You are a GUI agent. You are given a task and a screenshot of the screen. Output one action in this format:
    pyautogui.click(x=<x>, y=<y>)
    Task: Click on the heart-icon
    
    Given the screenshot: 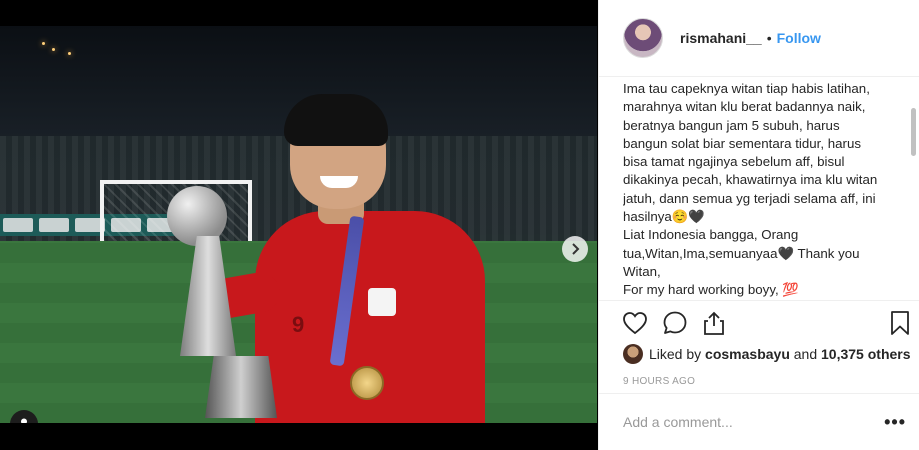 What is the action you would take?
    pyautogui.click(x=635, y=323)
    